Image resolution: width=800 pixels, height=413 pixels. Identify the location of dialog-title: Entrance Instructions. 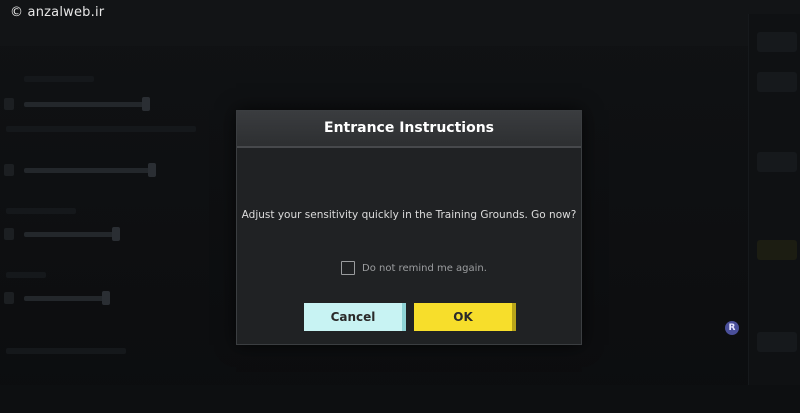
(409, 128).